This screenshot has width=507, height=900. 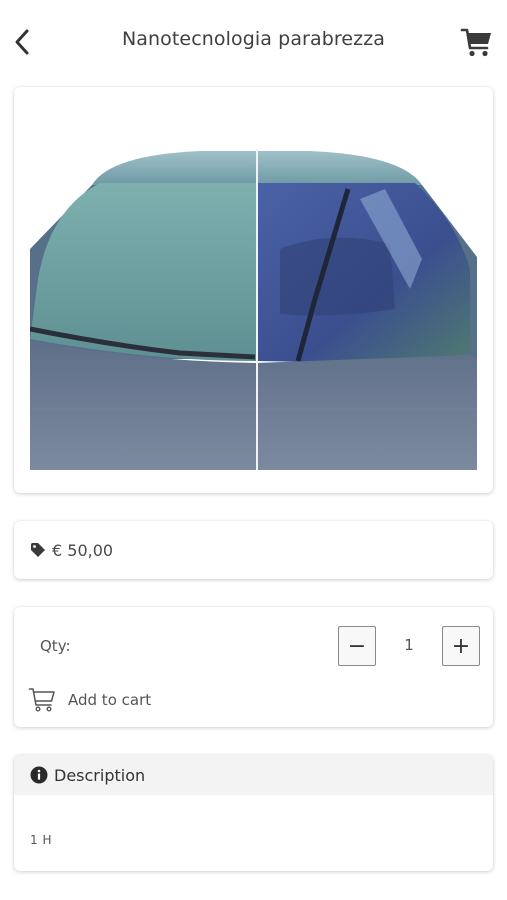 I want to click on chevron-left-icon, so click(x=22, y=42).